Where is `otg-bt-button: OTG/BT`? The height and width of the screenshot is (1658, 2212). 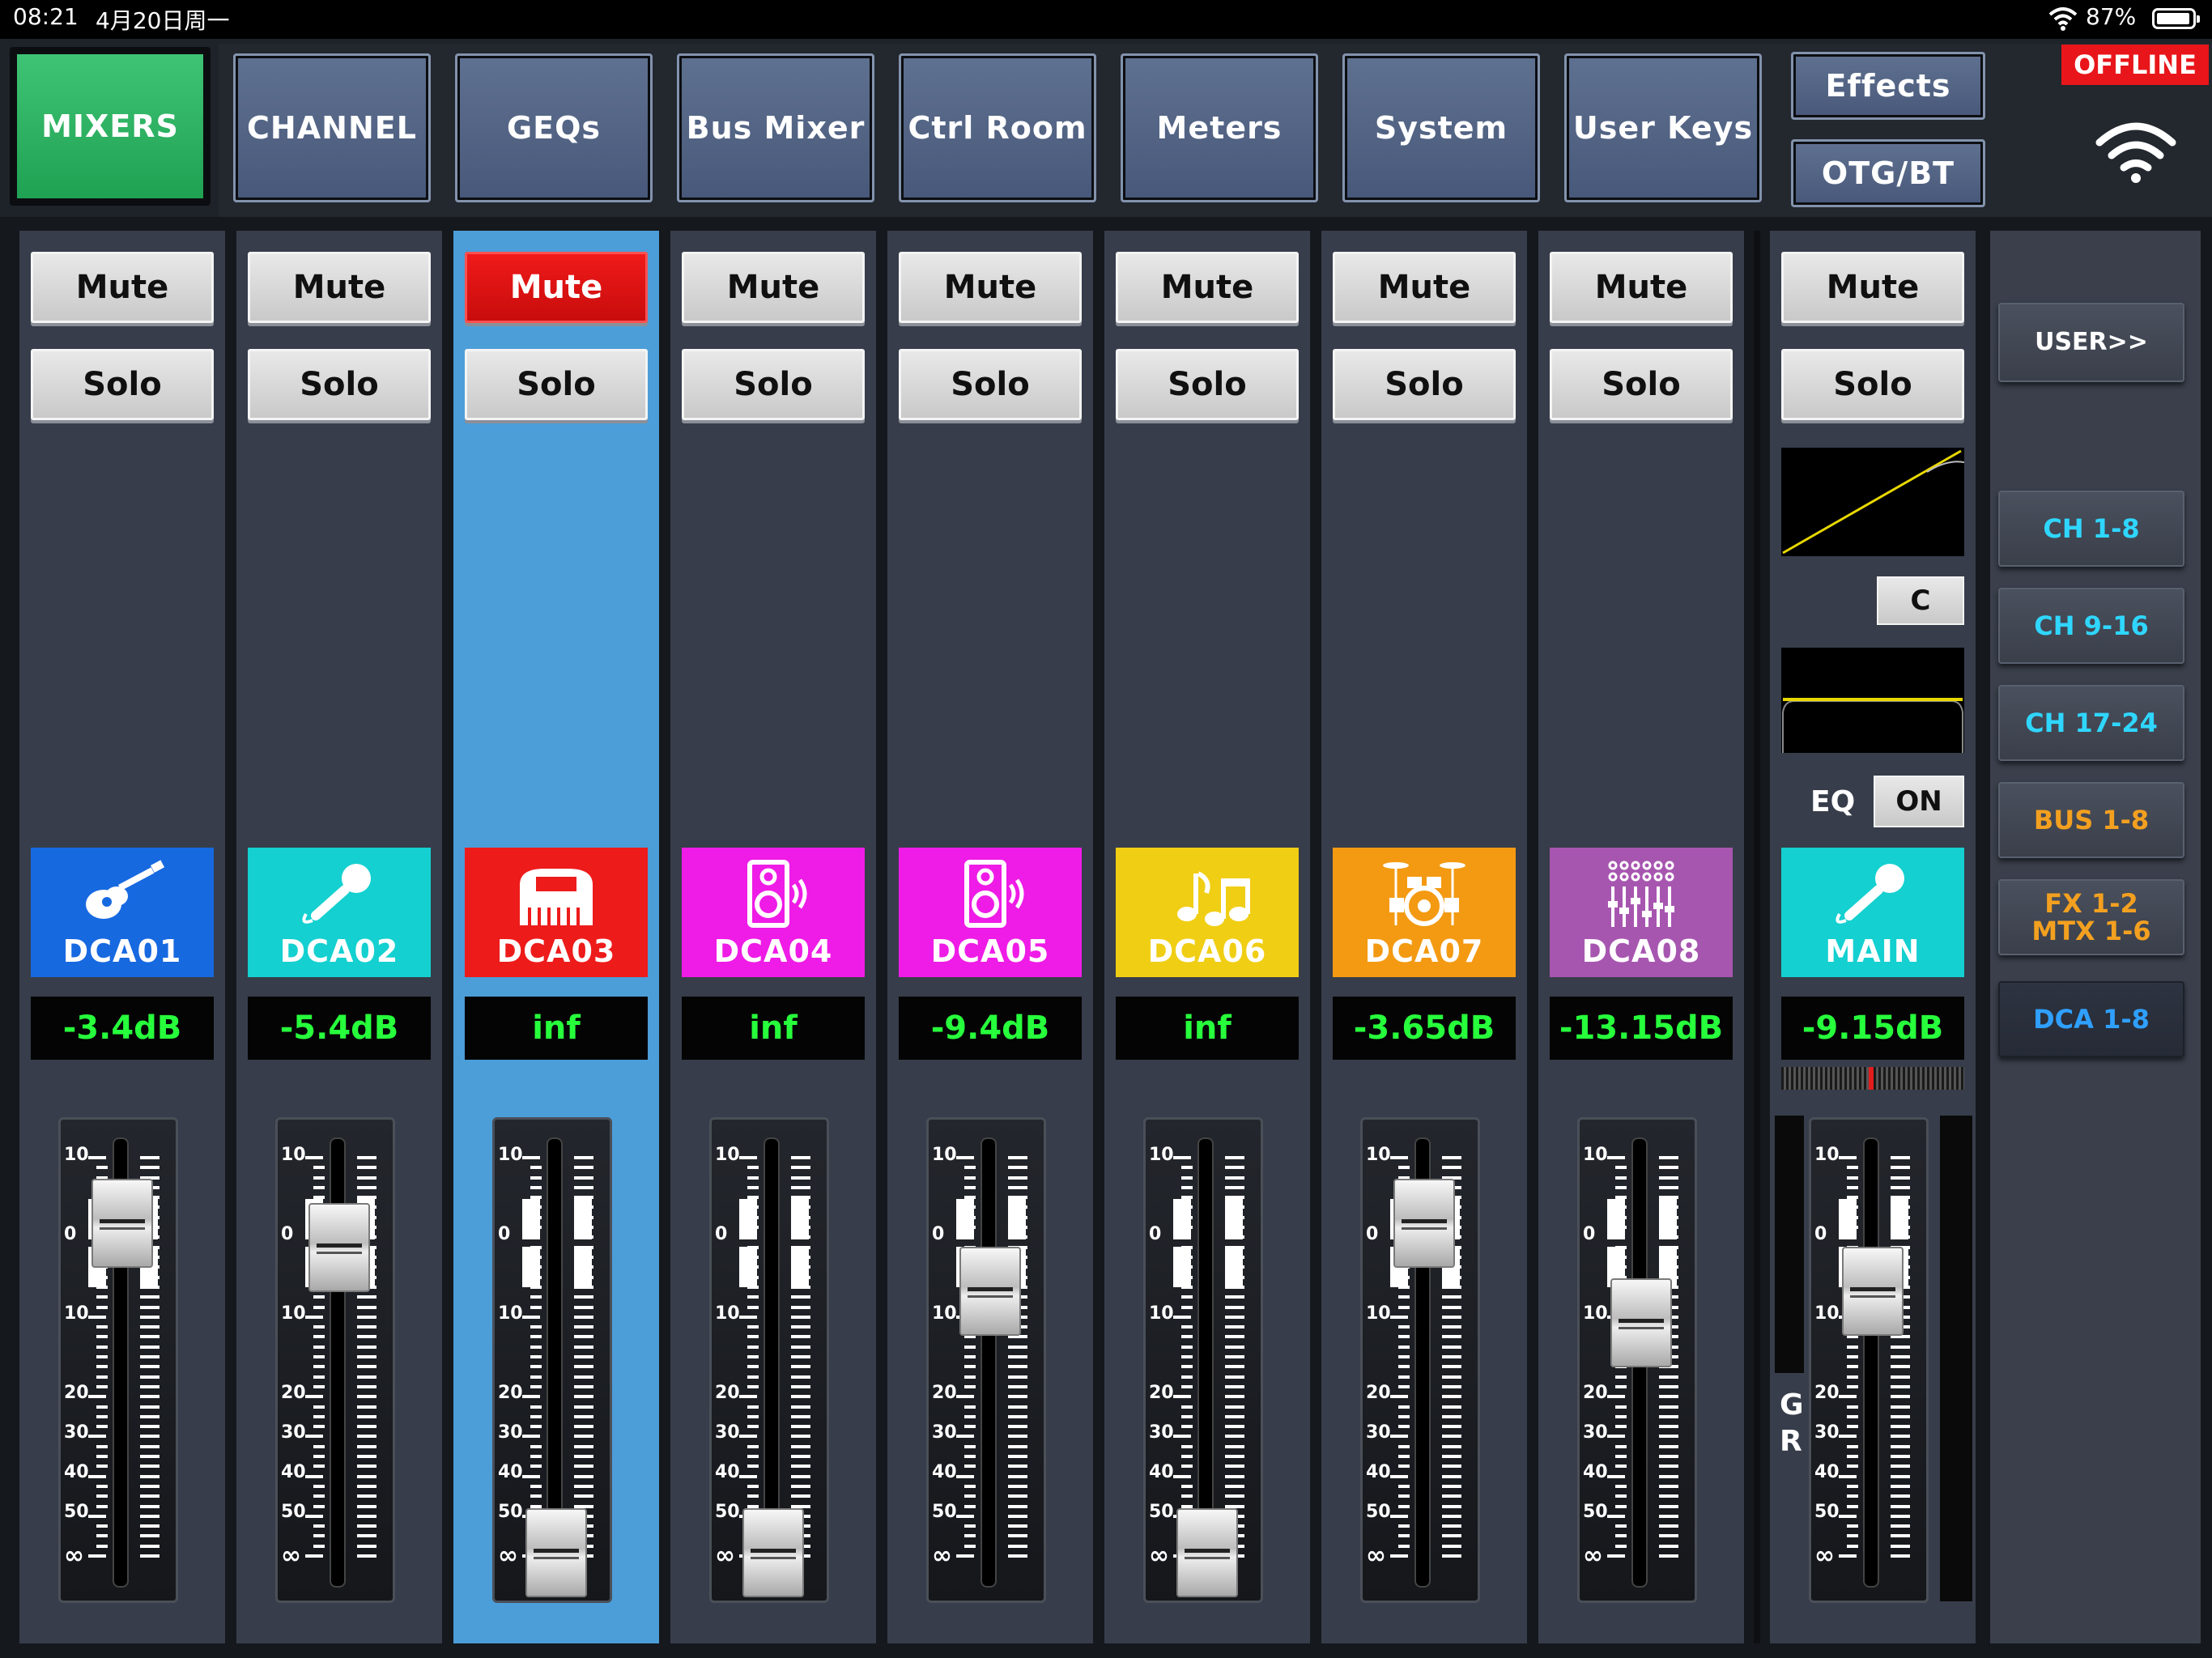
otg-bt-button: OTG/BT is located at coordinates (1888, 173).